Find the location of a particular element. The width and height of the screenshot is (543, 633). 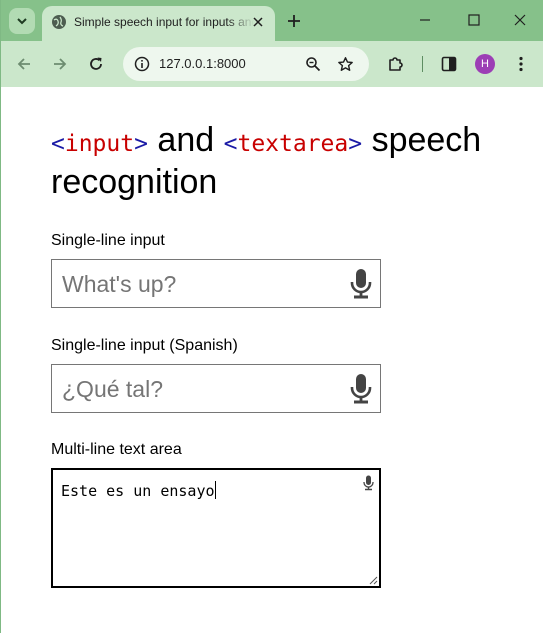

textarea-content: Este es un ensayo is located at coordinates (138, 490).